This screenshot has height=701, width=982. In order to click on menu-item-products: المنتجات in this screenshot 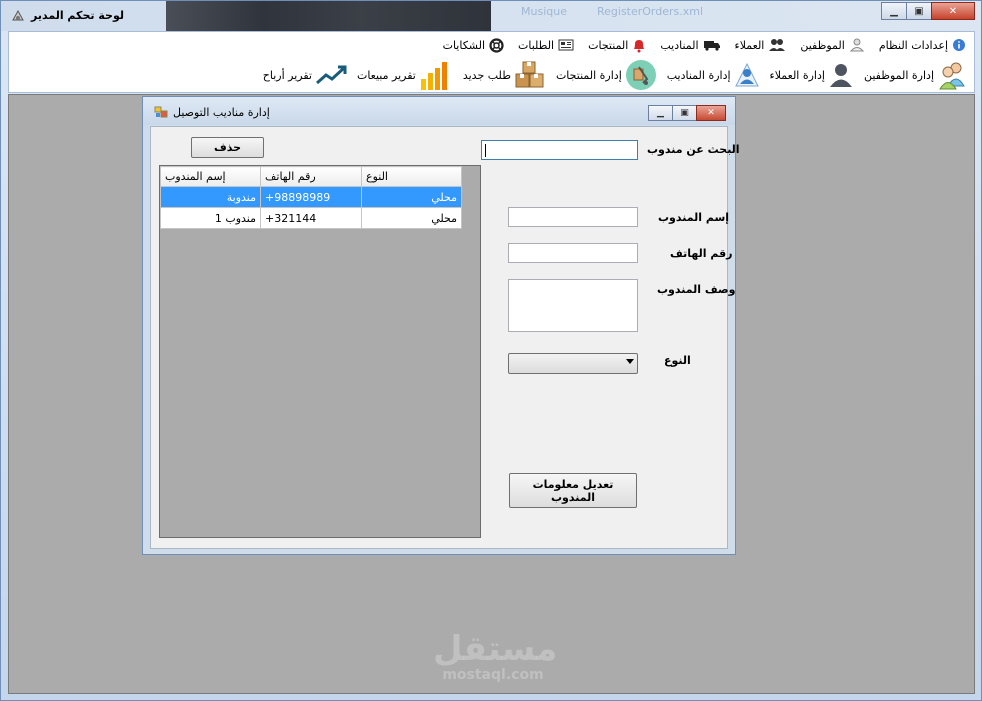, I will do `click(617, 45)`.